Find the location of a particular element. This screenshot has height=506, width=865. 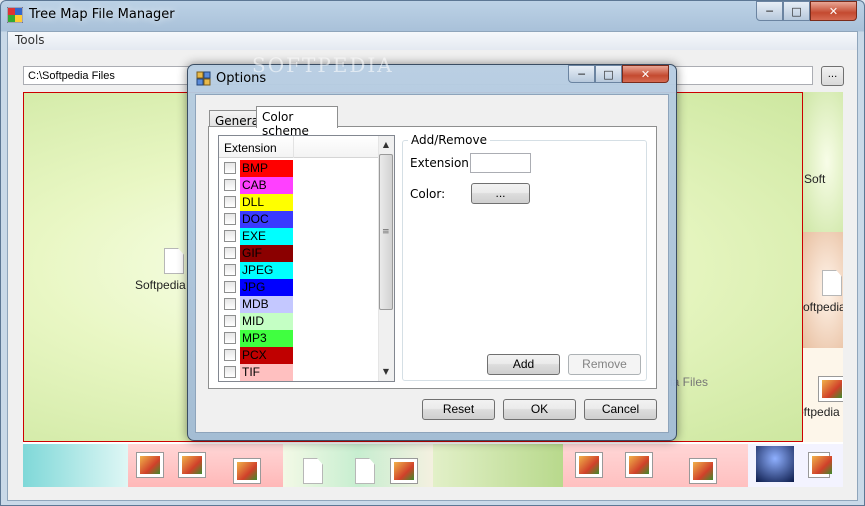

grip-icon: ≡ is located at coordinates (386, 232).